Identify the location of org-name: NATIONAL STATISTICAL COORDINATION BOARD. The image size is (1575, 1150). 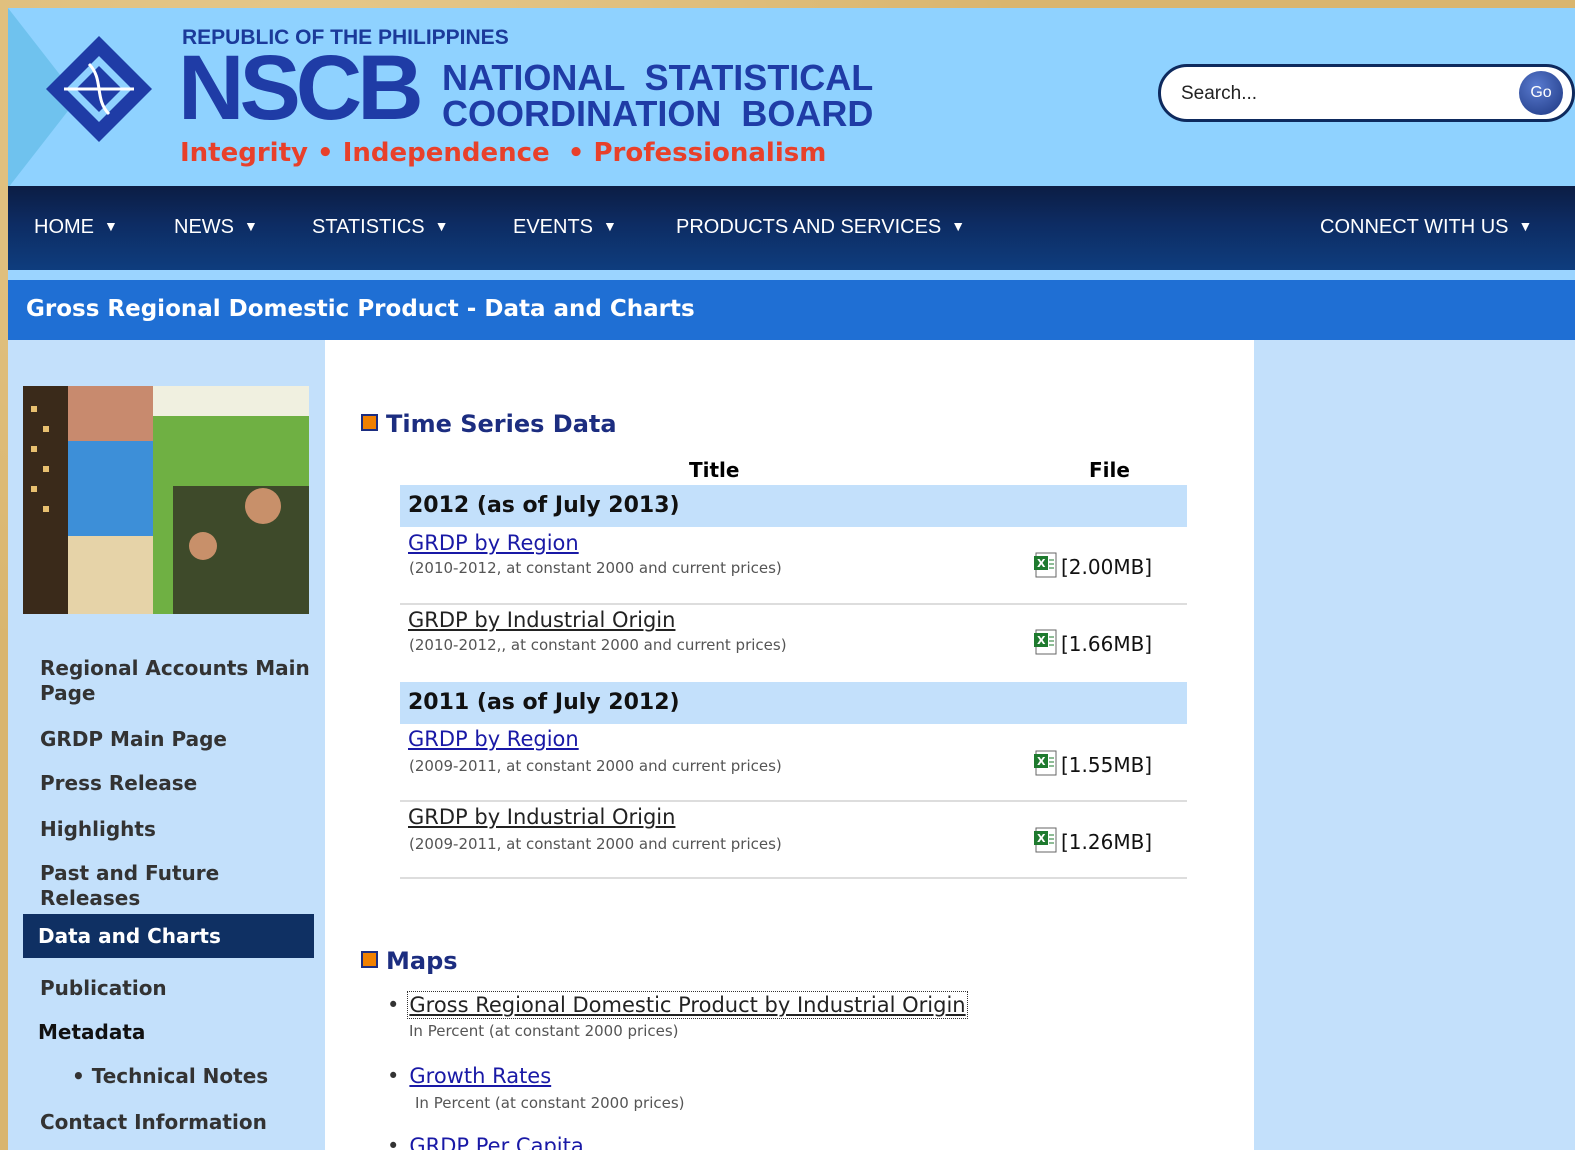
(658, 95).